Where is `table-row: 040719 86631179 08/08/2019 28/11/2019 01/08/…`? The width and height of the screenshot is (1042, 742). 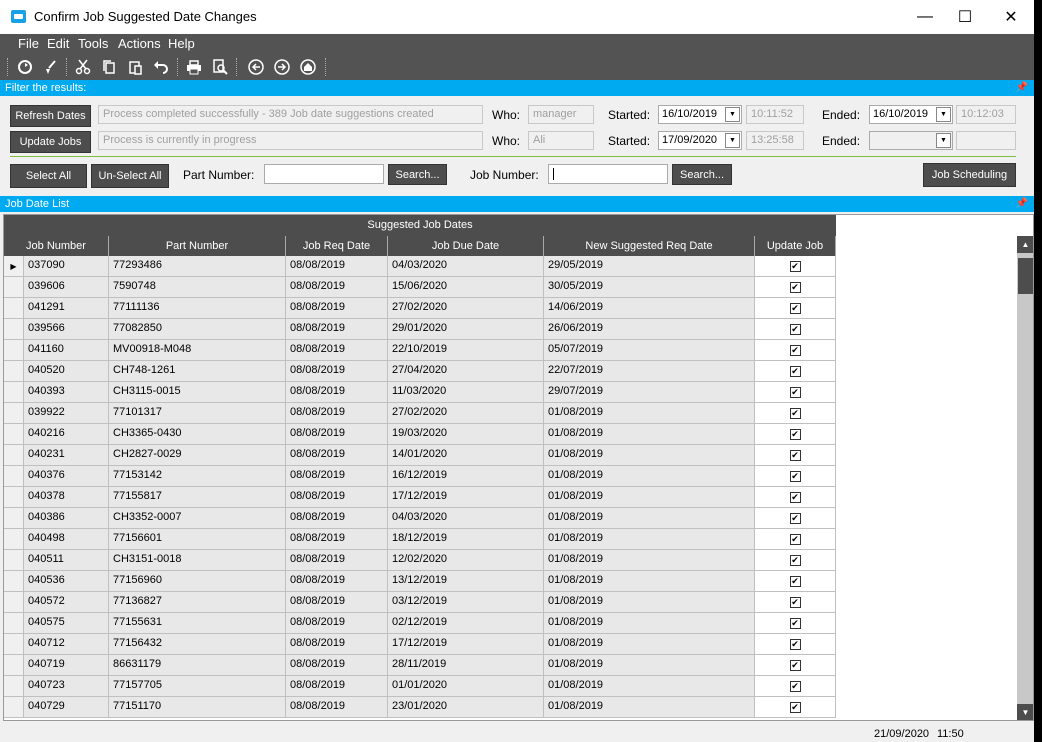
table-row: 040719 86631179 08/08/2019 28/11/2019 01/08/… is located at coordinates (420, 665).